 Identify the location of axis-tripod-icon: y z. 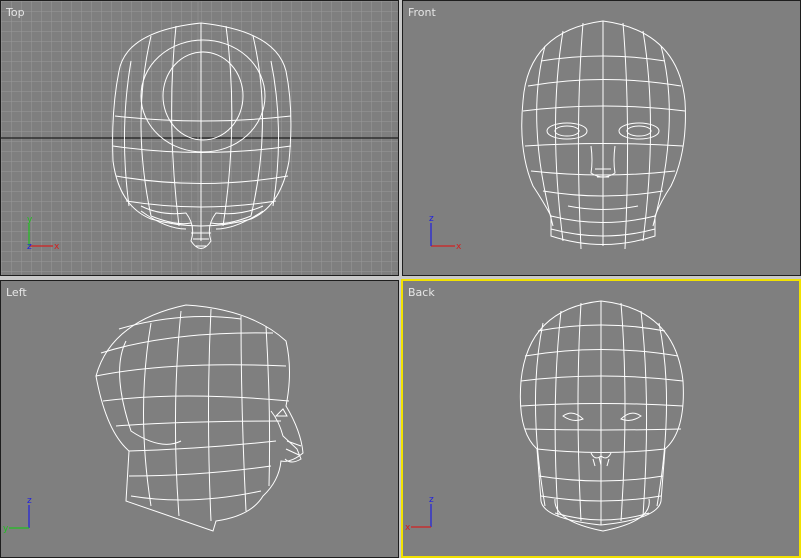
(17, 515).